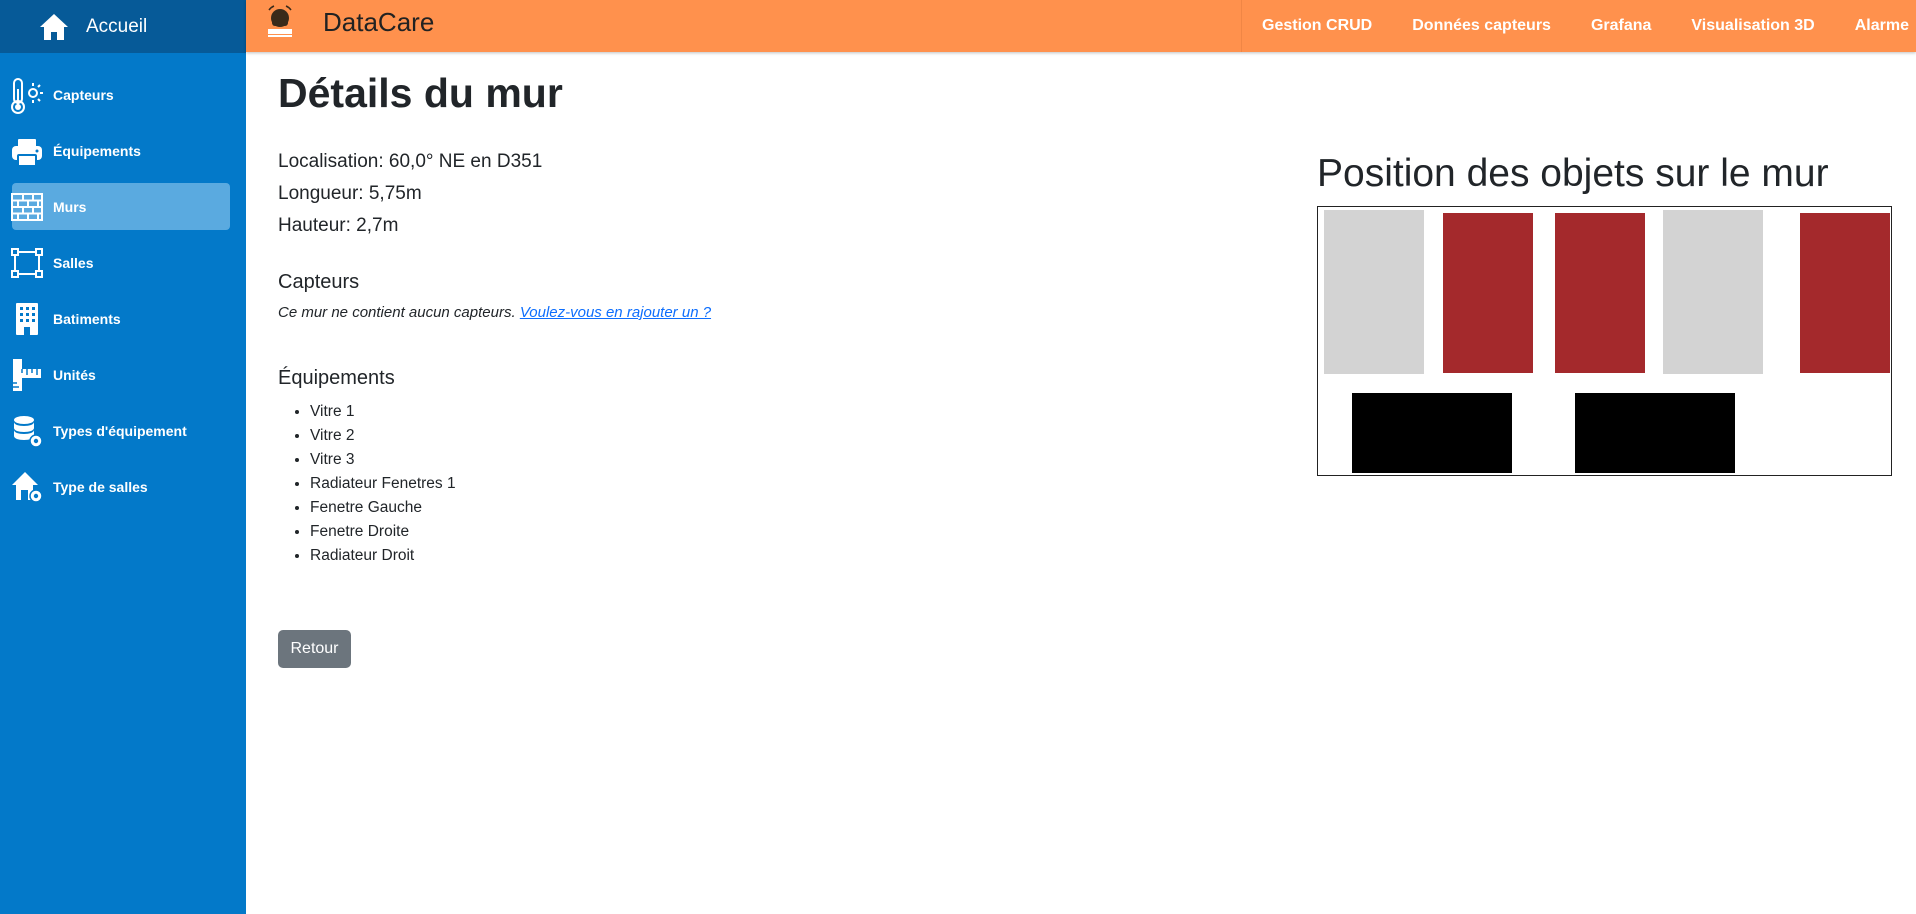  I want to click on page-title: Détails du mur, so click(420, 93).